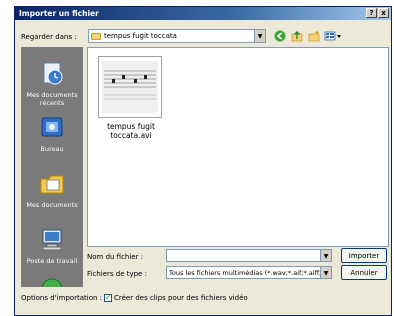 The width and height of the screenshot is (394, 316). Describe the element at coordinates (49, 37) in the screenshot. I see `look-in-label: Regarder dans :` at that location.